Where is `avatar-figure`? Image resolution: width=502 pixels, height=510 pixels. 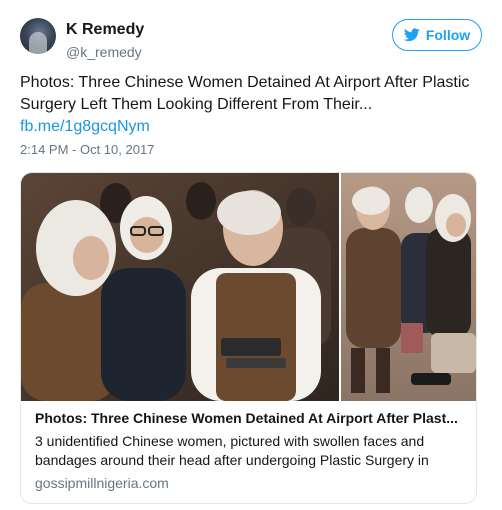 avatar-figure is located at coordinates (38, 43).